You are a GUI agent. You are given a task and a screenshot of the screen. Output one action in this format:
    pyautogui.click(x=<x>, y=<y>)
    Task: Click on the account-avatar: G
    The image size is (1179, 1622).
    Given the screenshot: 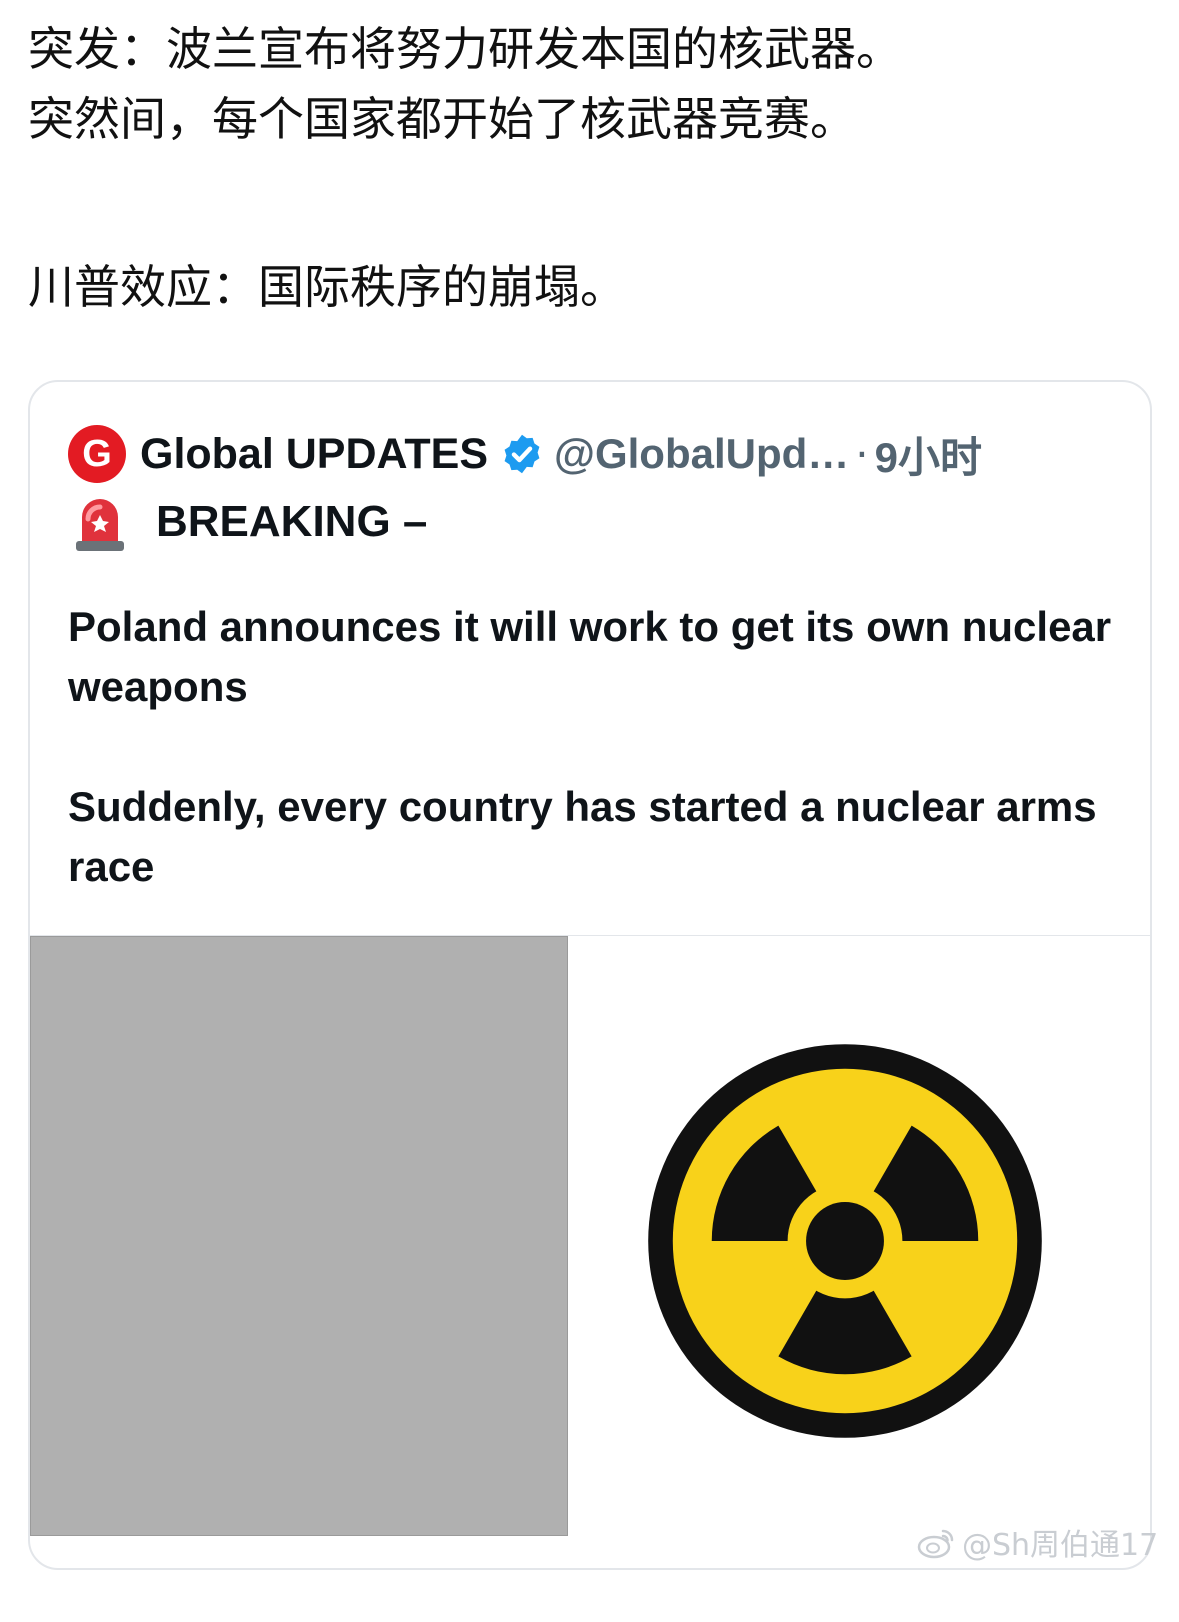 What is the action you would take?
    pyautogui.click(x=97, y=454)
    